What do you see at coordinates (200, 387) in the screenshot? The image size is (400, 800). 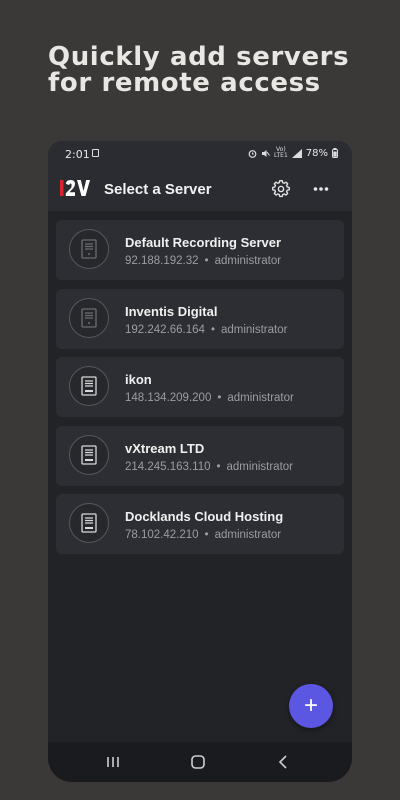 I see `server-card: ikon 148.134.209.200 • administrator` at bounding box center [200, 387].